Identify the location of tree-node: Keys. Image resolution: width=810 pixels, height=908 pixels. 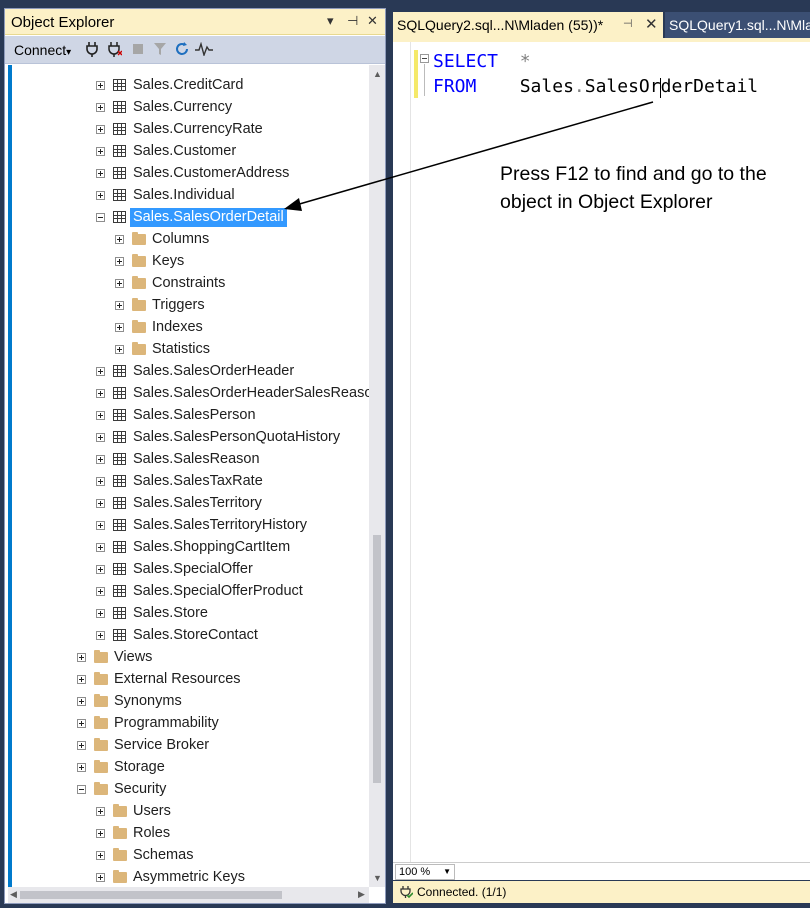
(188, 262).